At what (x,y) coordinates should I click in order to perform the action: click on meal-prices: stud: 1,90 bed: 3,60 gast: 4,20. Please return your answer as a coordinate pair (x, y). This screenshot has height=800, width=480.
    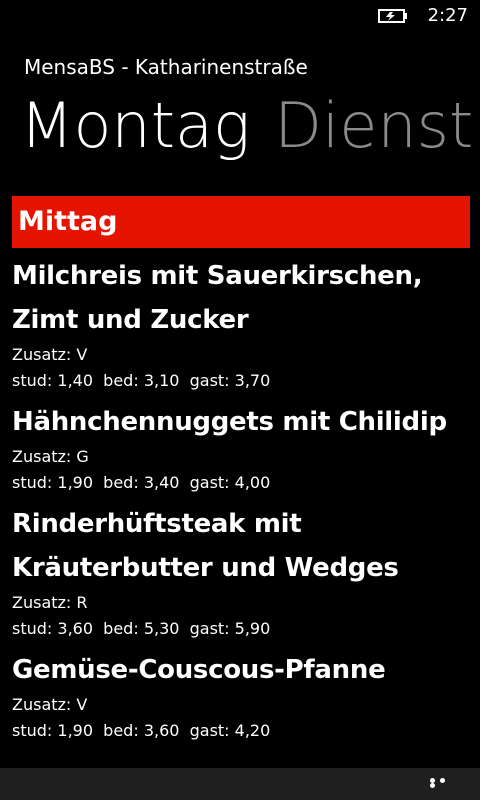
    Looking at the image, I should click on (141, 730).